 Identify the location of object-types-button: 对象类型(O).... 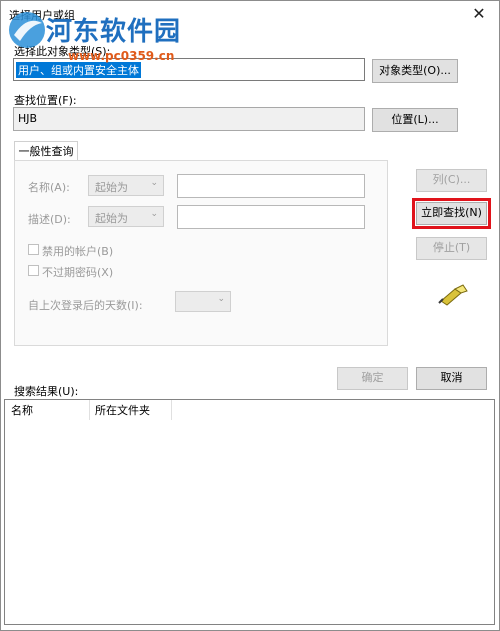
(415, 71).